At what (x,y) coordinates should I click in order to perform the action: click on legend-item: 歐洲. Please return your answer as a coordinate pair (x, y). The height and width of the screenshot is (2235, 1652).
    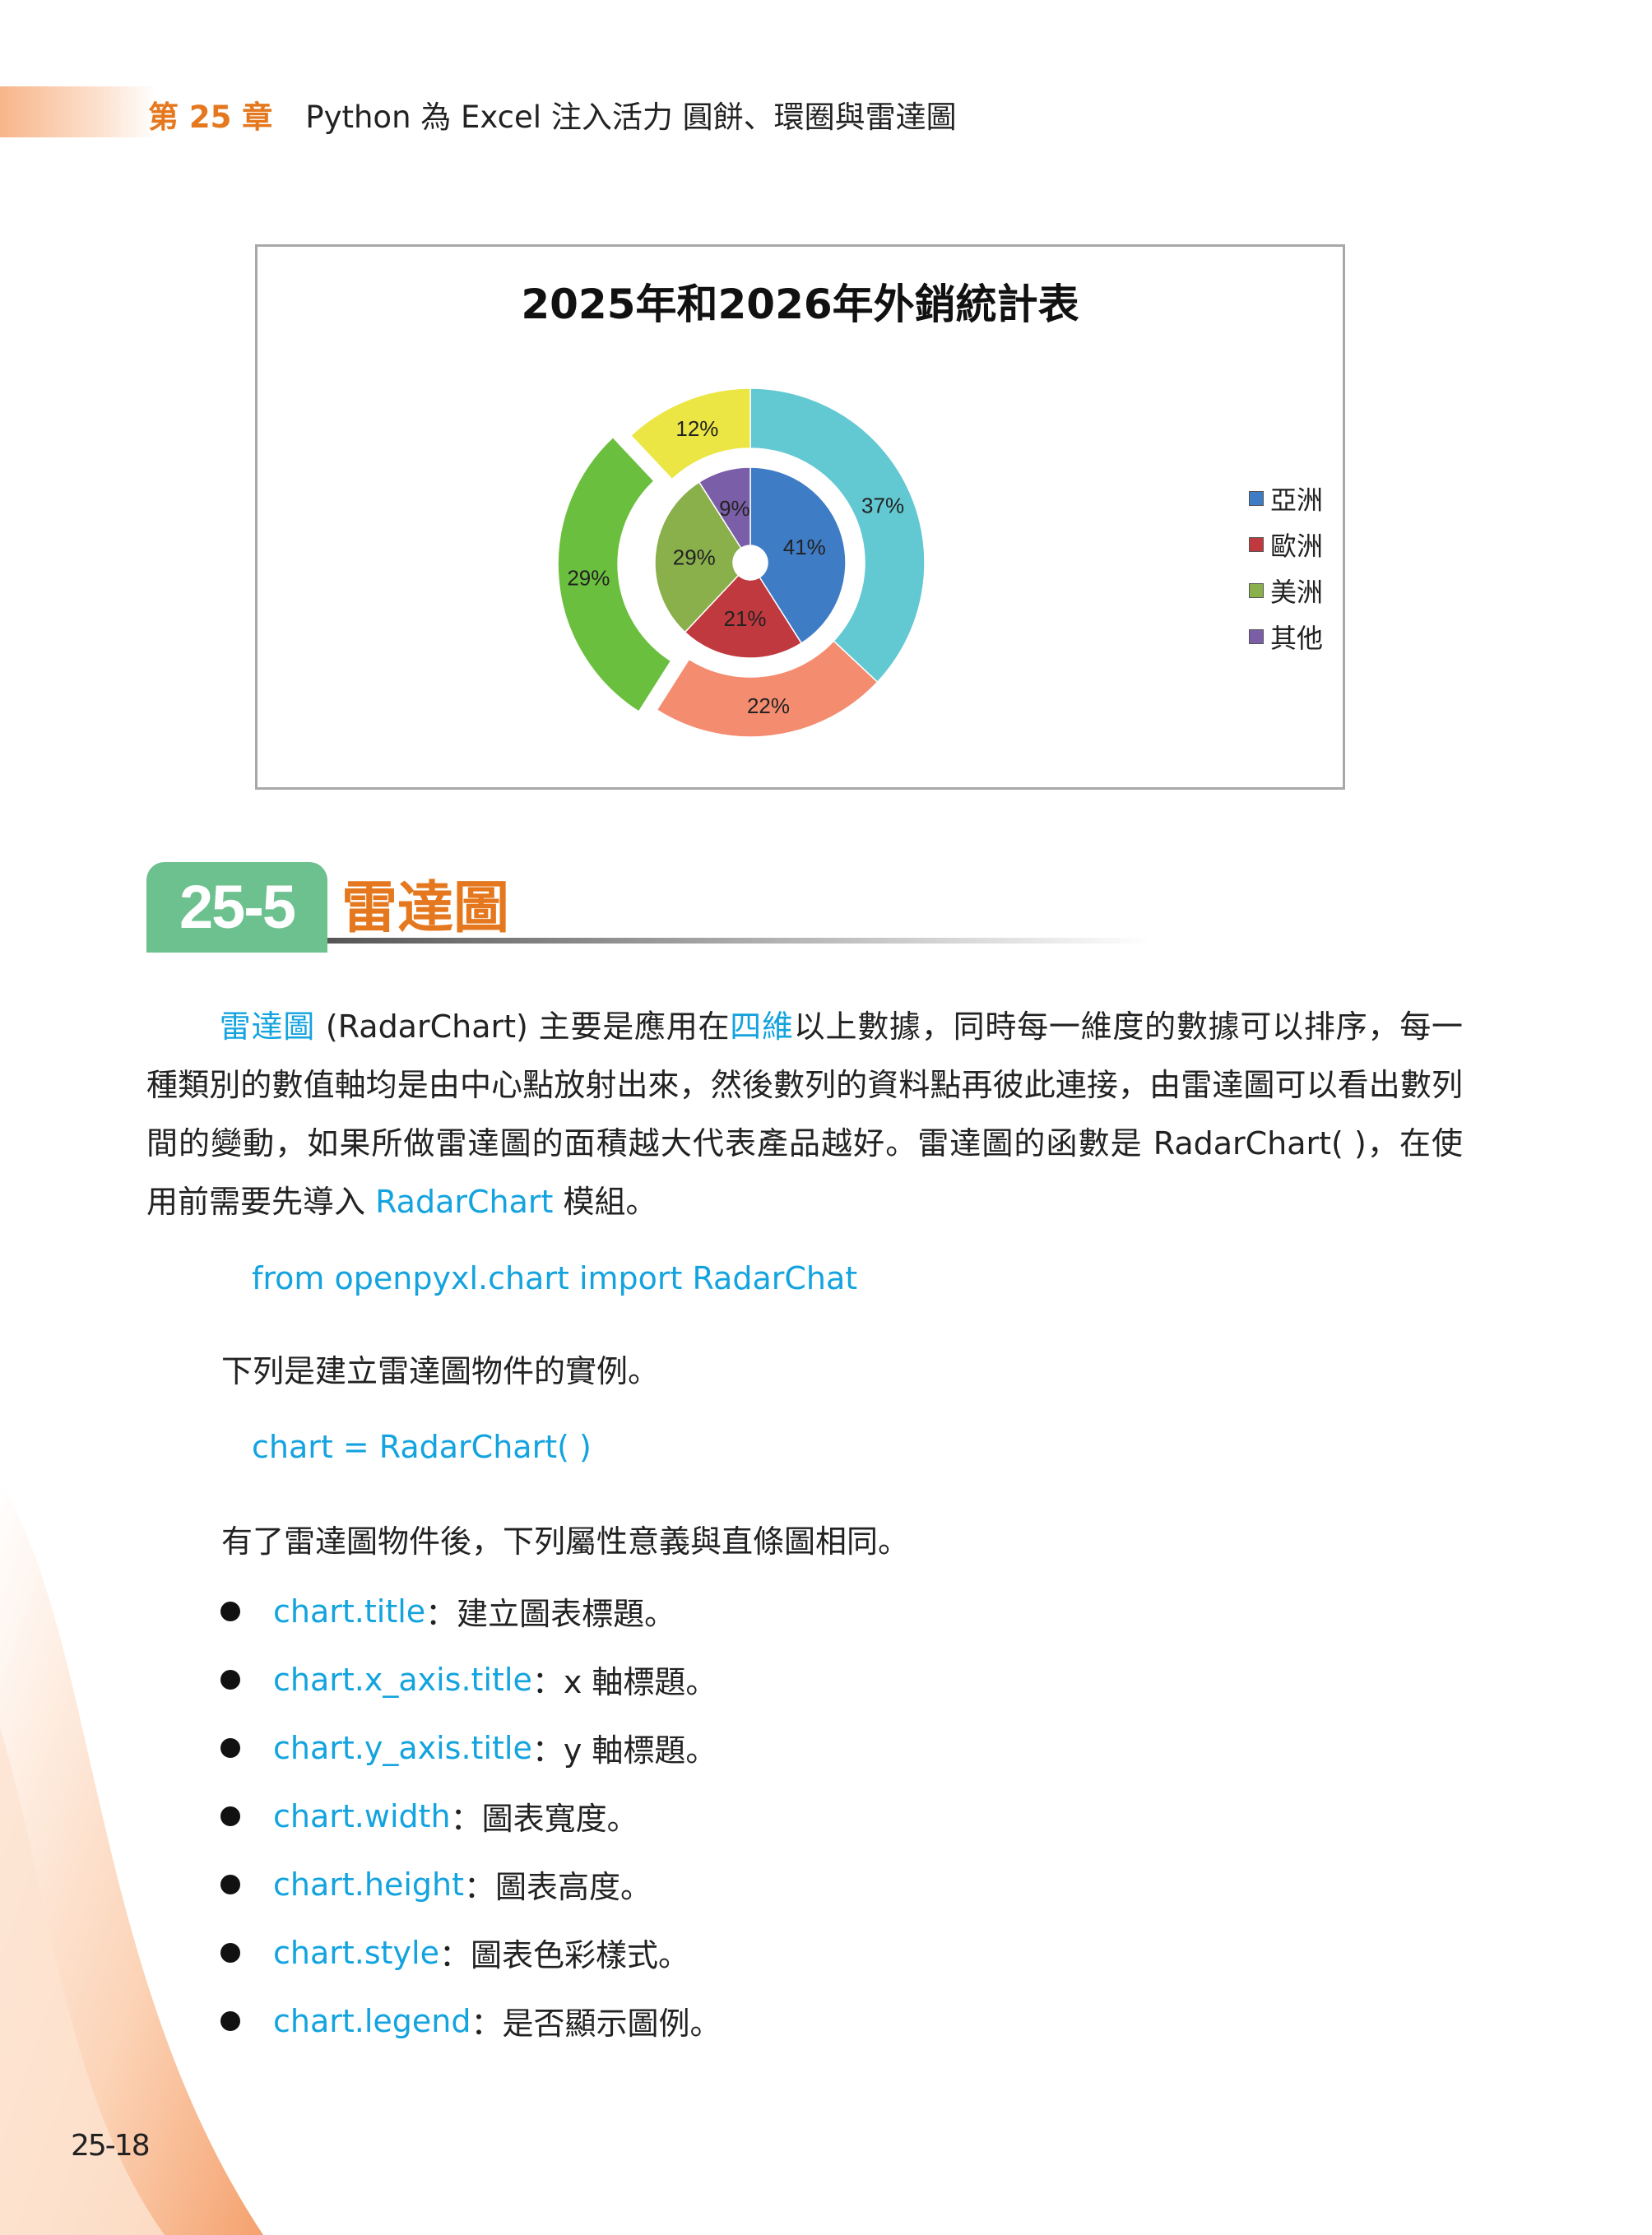
    Looking at the image, I should click on (1286, 545).